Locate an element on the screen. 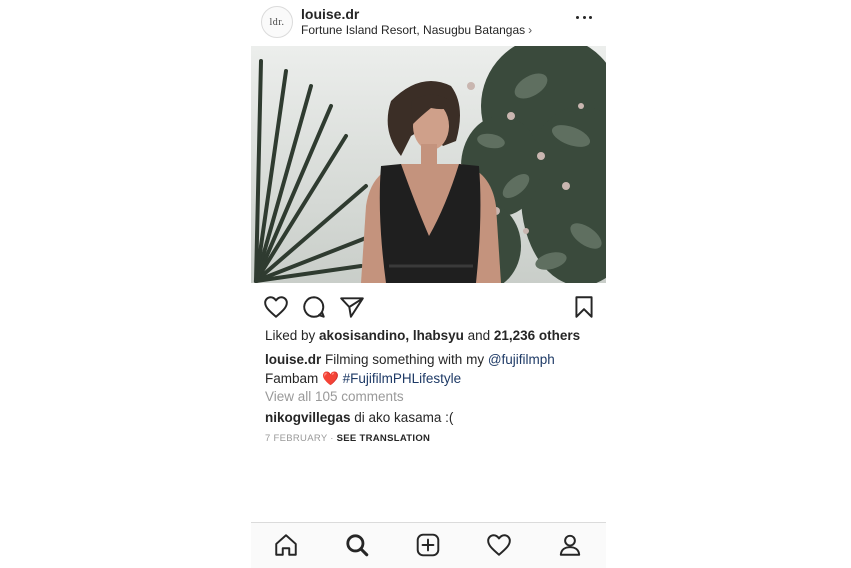 The height and width of the screenshot is (568, 851). more-icon is located at coordinates (584, 17).